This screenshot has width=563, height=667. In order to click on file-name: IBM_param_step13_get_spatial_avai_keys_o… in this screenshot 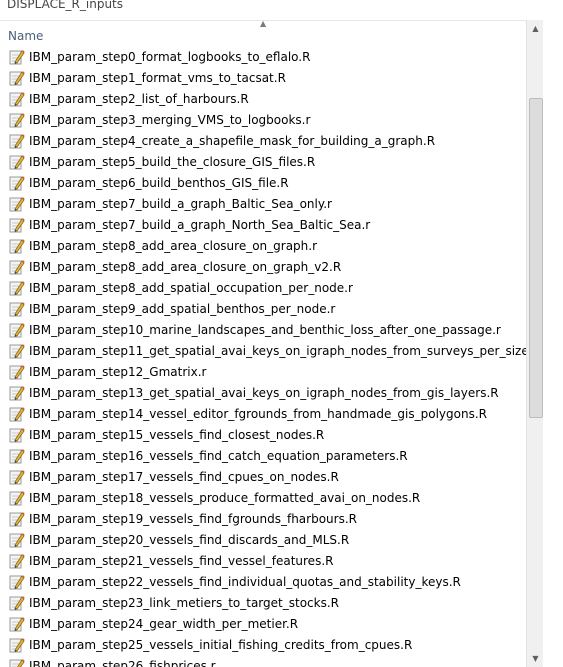, I will do `click(264, 392)`.